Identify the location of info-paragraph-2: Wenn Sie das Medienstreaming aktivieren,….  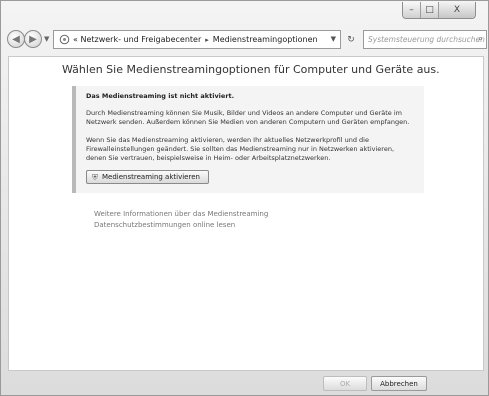
(240, 149).